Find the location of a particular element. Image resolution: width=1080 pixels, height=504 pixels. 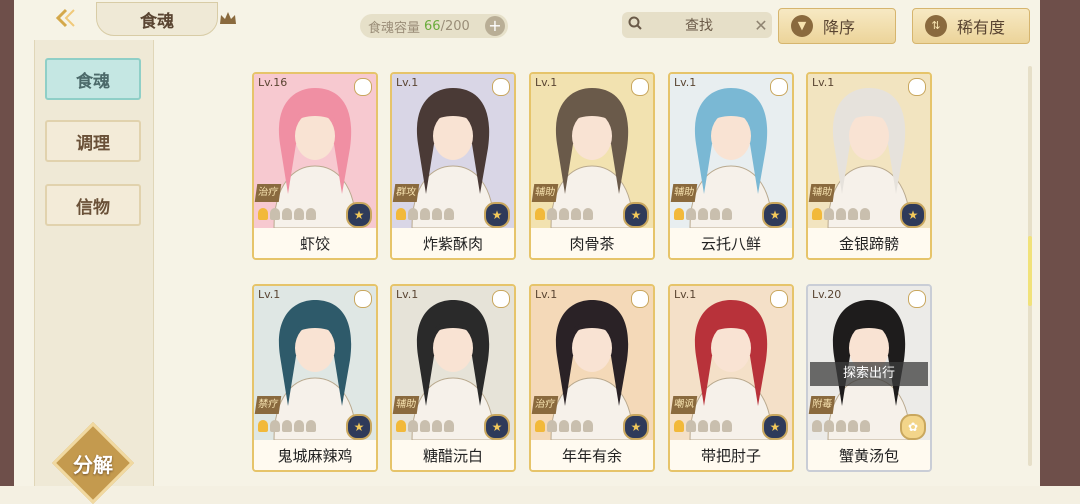

sidebar-item-soul: 食魂 is located at coordinates (93, 79).